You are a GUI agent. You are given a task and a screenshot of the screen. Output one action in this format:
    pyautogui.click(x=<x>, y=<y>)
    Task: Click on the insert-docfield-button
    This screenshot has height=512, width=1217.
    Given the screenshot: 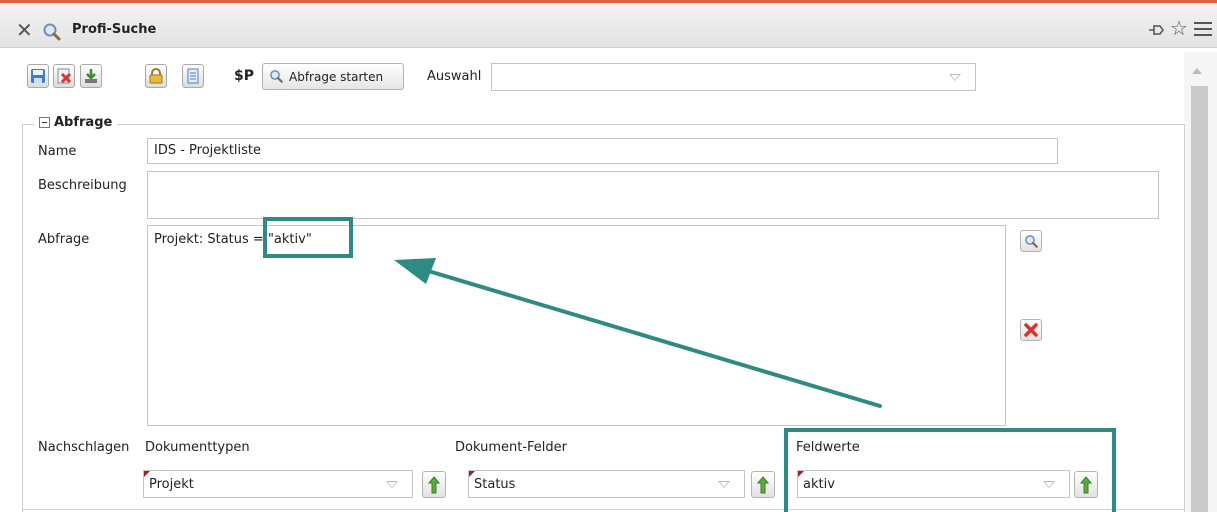 What is the action you would take?
    pyautogui.click(x=763, y=484)
    